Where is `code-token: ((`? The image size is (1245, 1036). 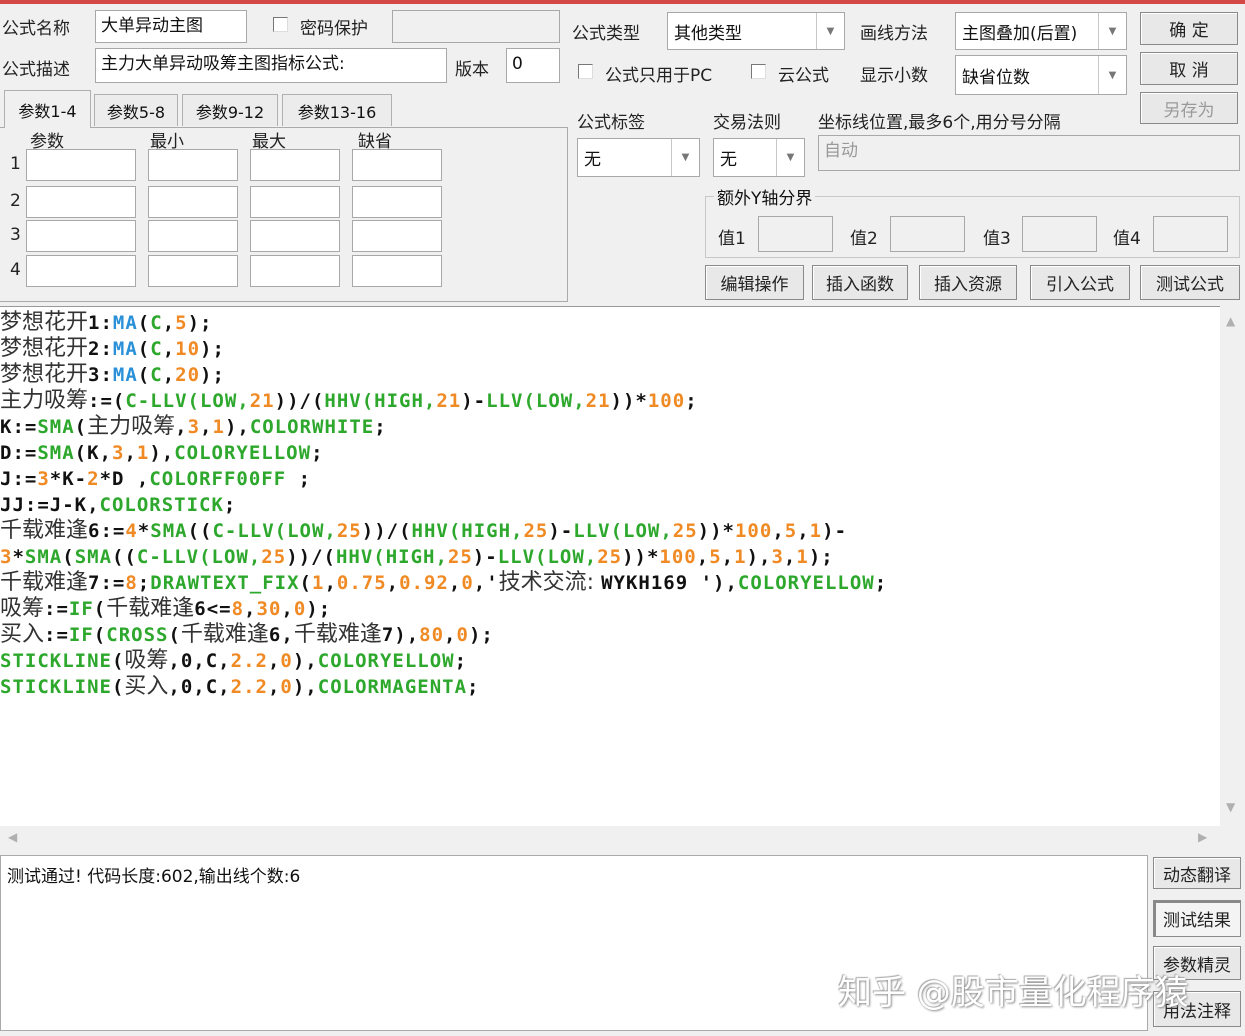 code-token: (( is located at coordinates (124, 557).